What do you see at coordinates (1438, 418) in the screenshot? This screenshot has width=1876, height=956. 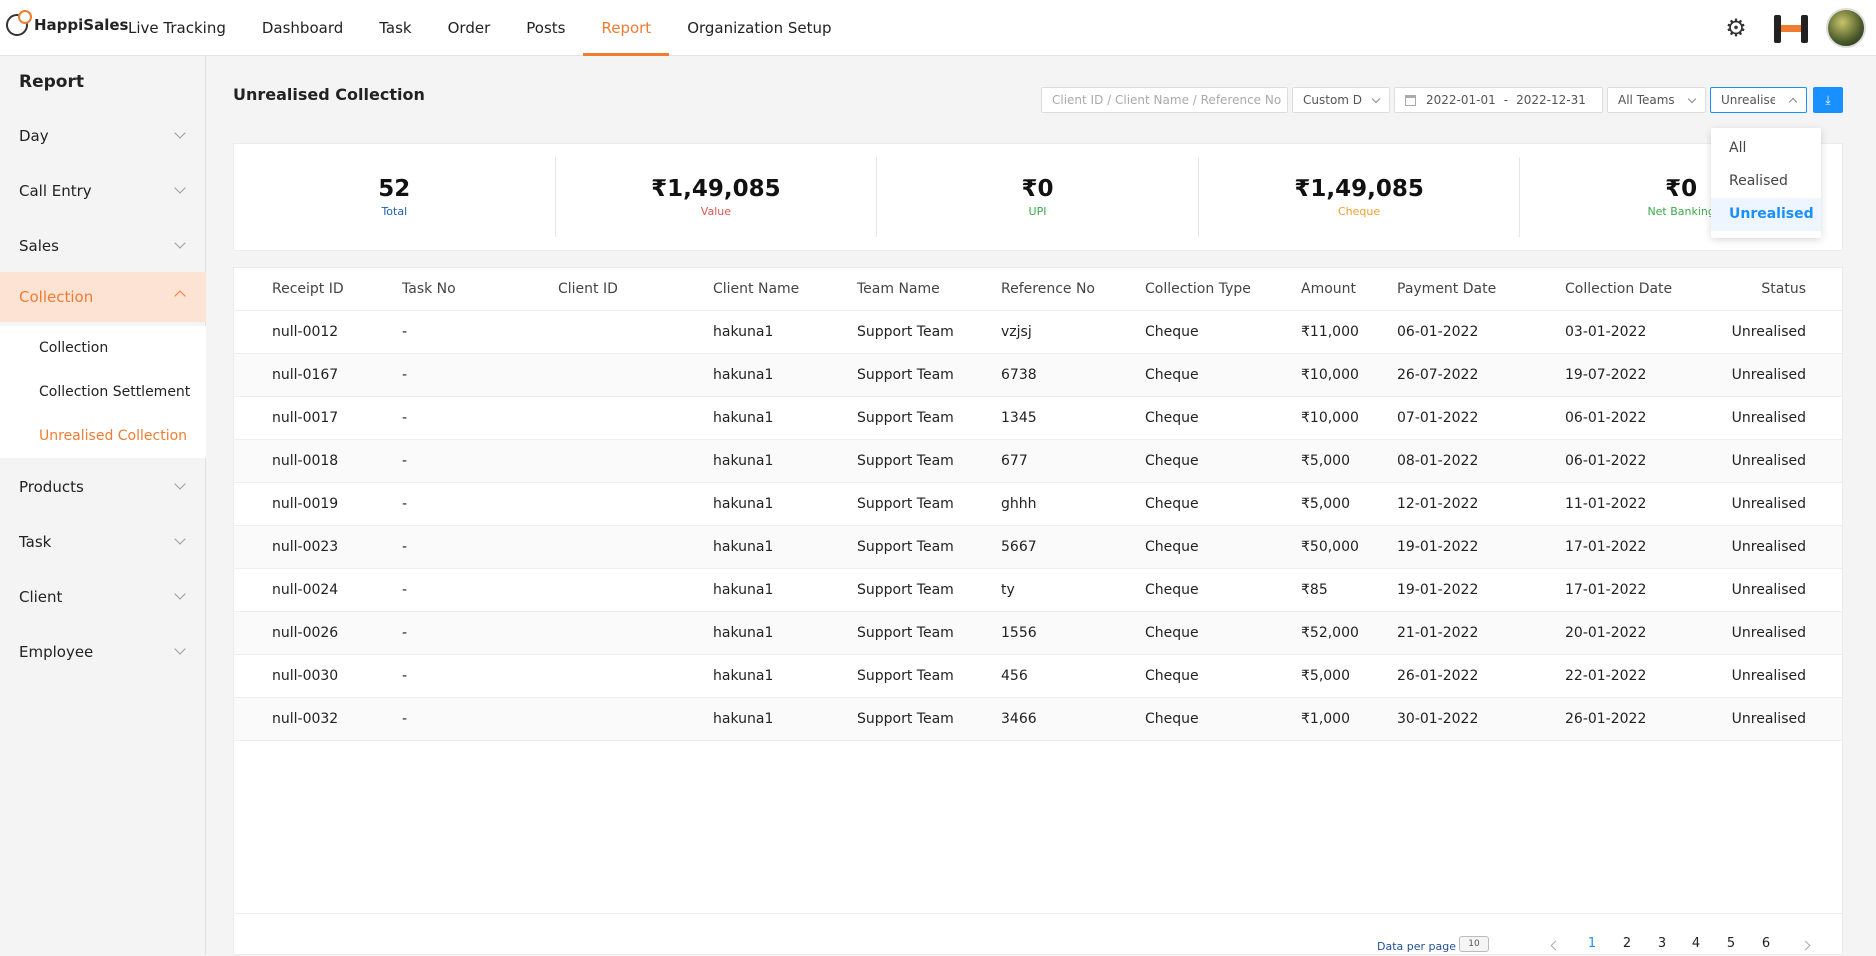 I see `table-cell: 07-01-2022` at bounding box center [1438, 418].